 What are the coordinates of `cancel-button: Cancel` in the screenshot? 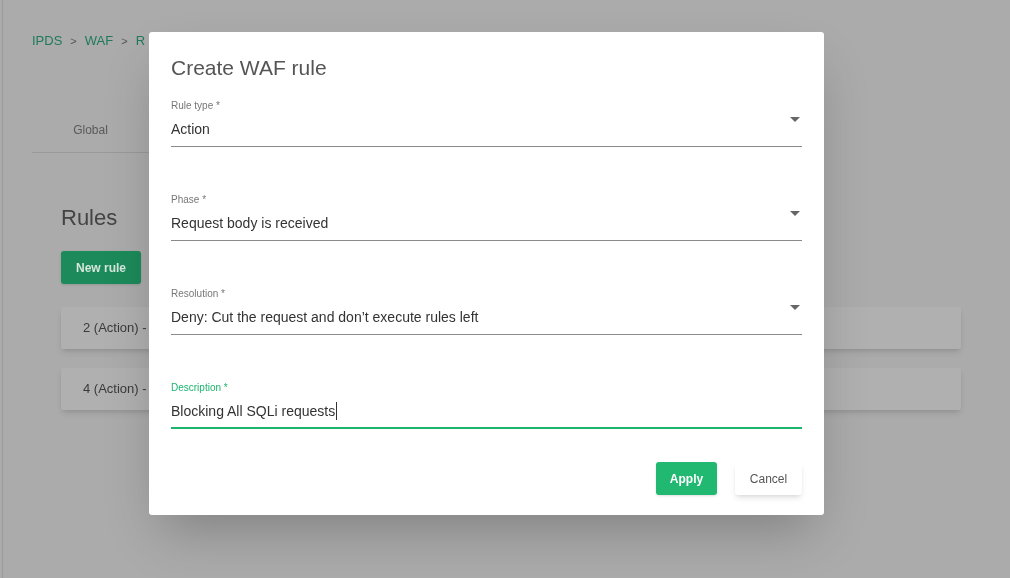 It's located at (768, 478).